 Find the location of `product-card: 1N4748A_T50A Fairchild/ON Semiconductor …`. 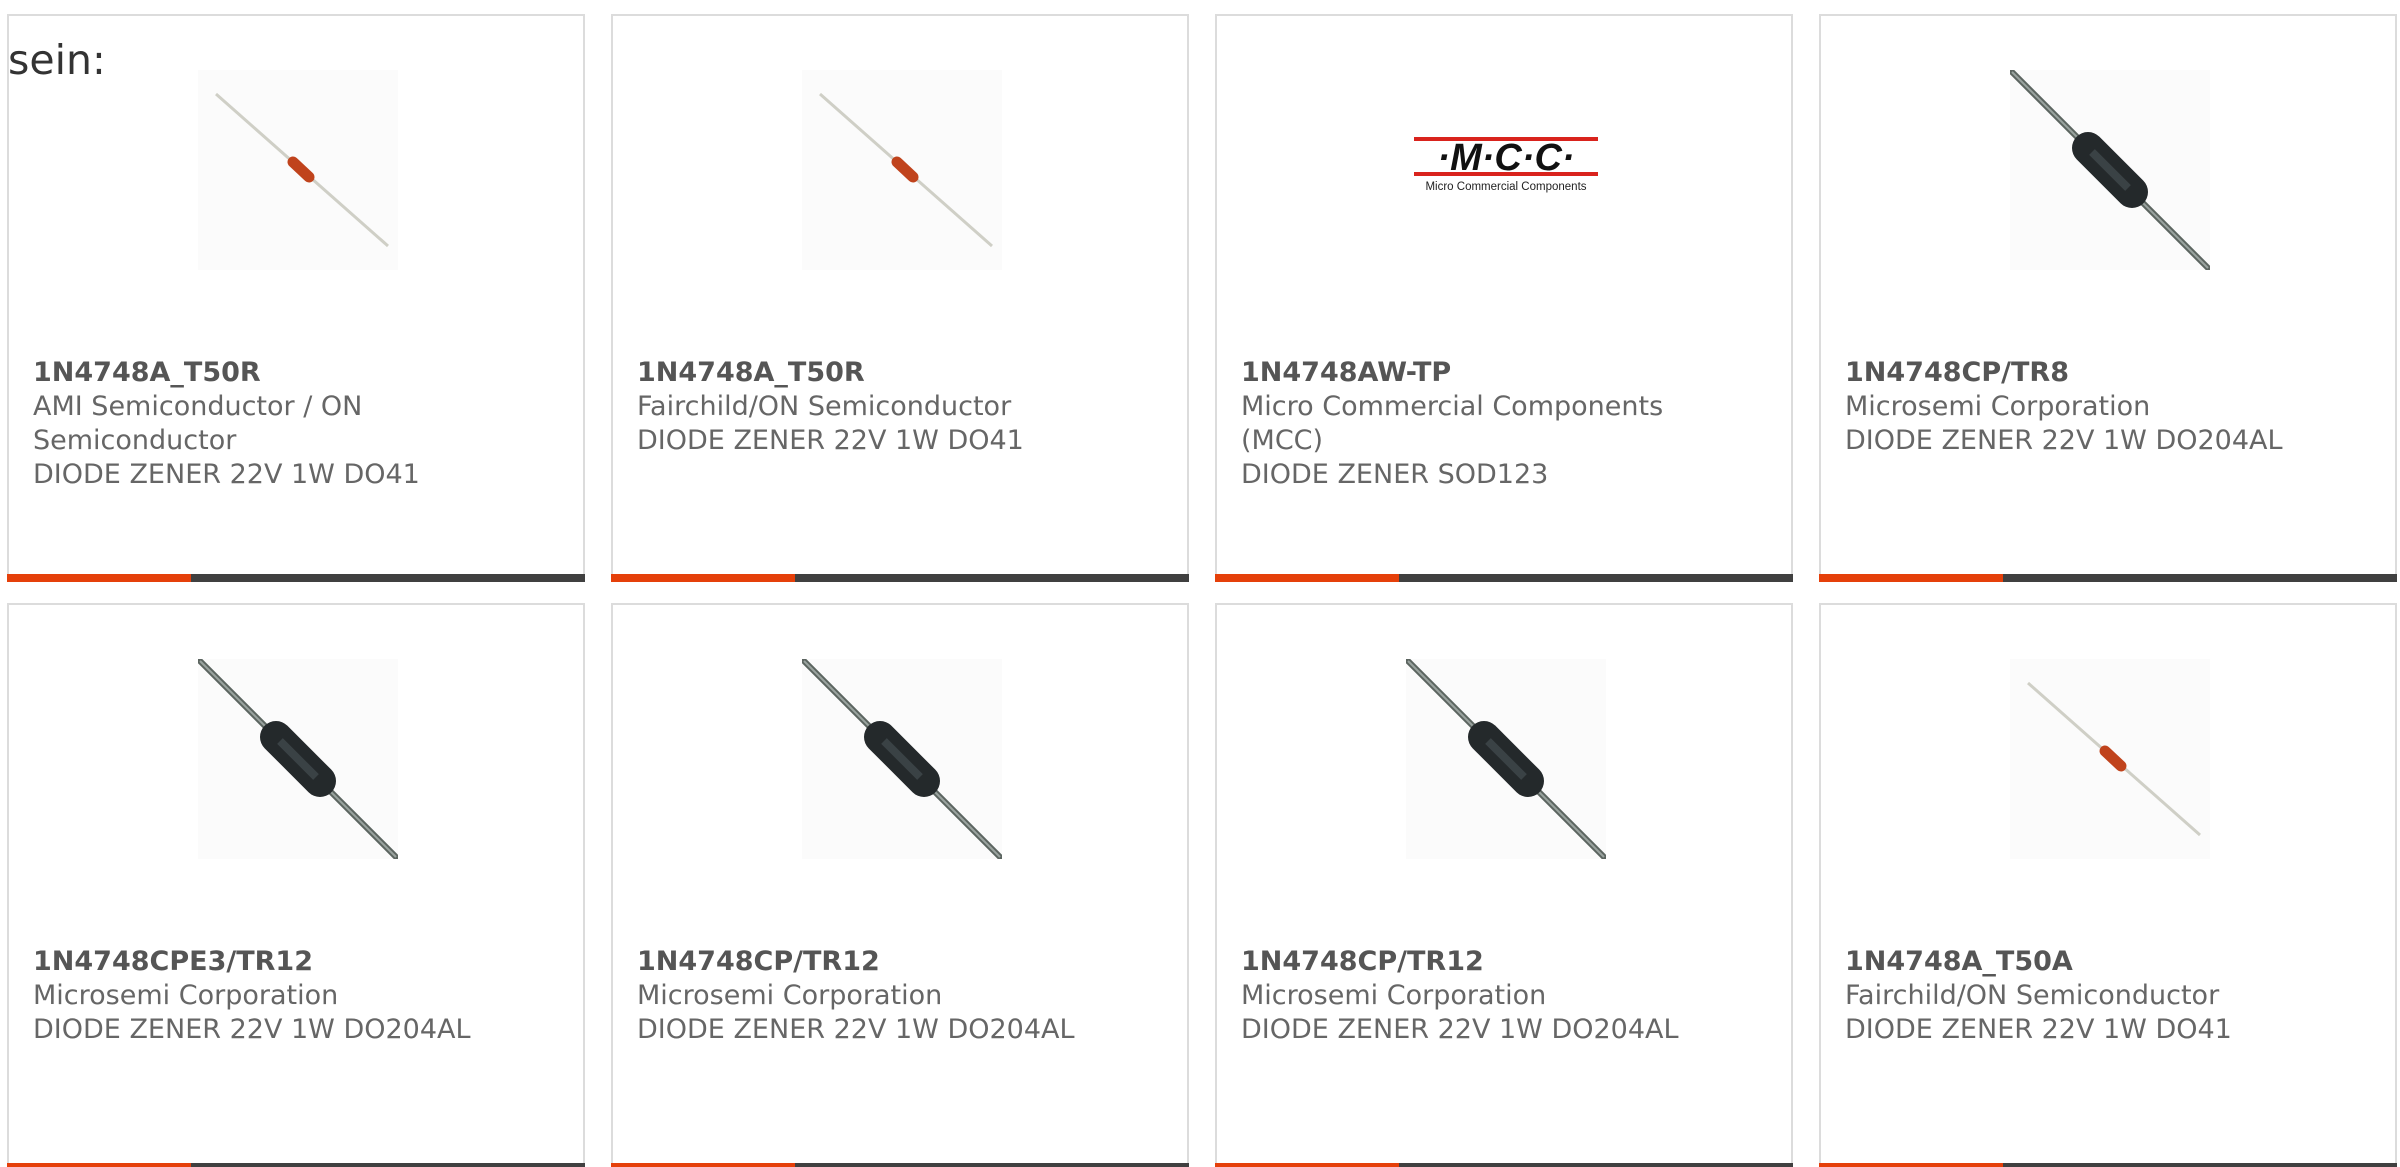

product-card: 1N4748A_T50A Fairchild/ON Semiconductor … is located at coordinates (2108, 885).